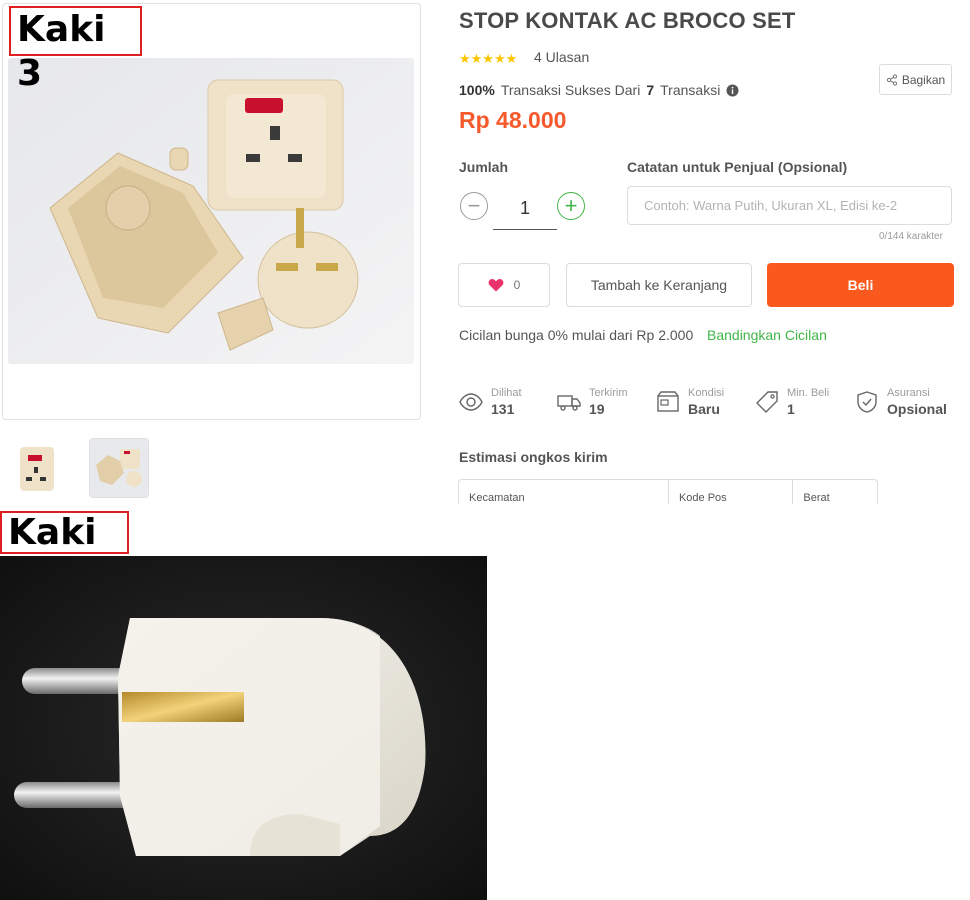  I want to click on buy-button: Beli, so click(860, 285).